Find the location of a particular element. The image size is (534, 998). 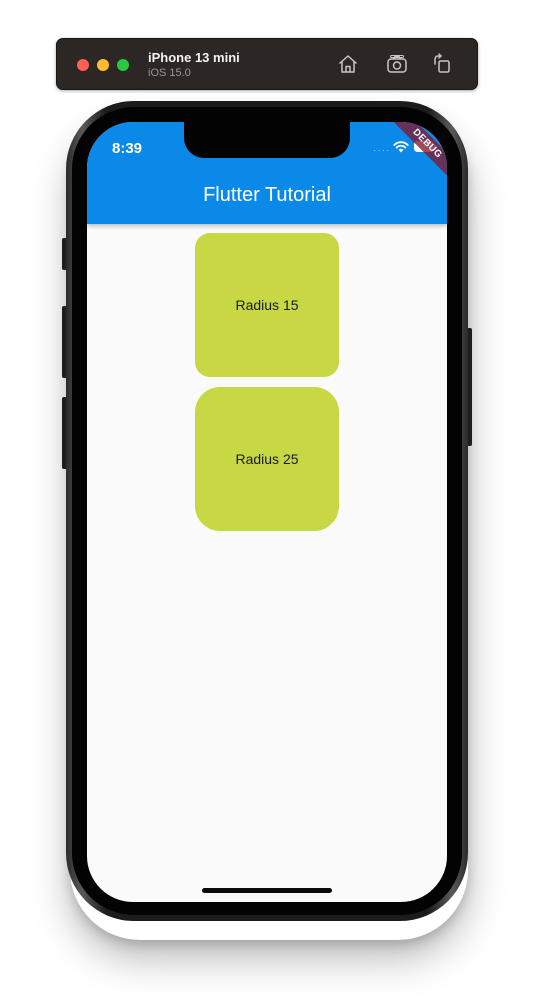

simulator-title-bar: iPhone 13 mini iOS 15.0 is located at coordinates (267, 64).